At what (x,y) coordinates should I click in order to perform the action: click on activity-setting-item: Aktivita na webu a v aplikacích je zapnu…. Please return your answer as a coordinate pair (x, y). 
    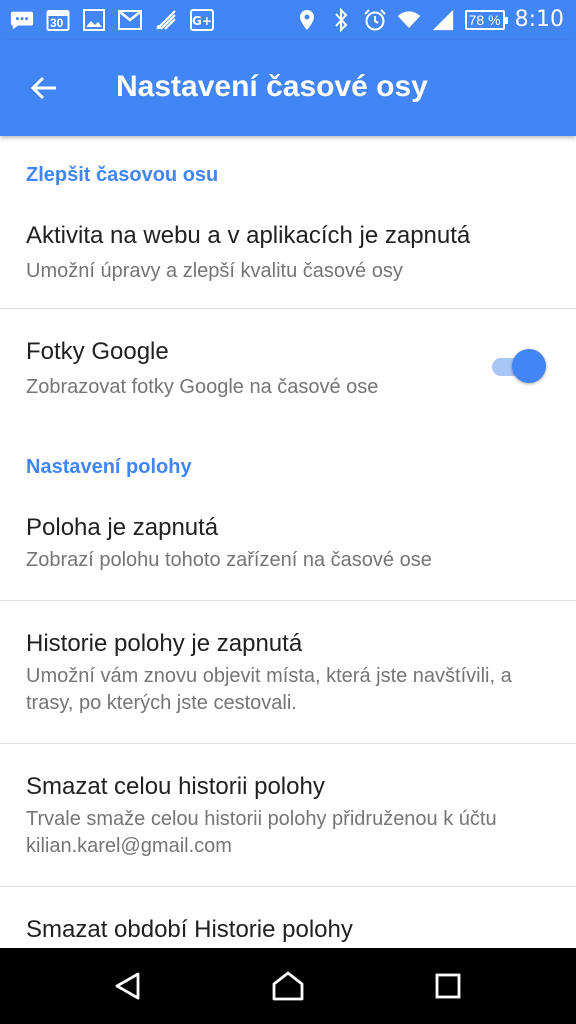
    Looking at the image, I should click on (288, 259).